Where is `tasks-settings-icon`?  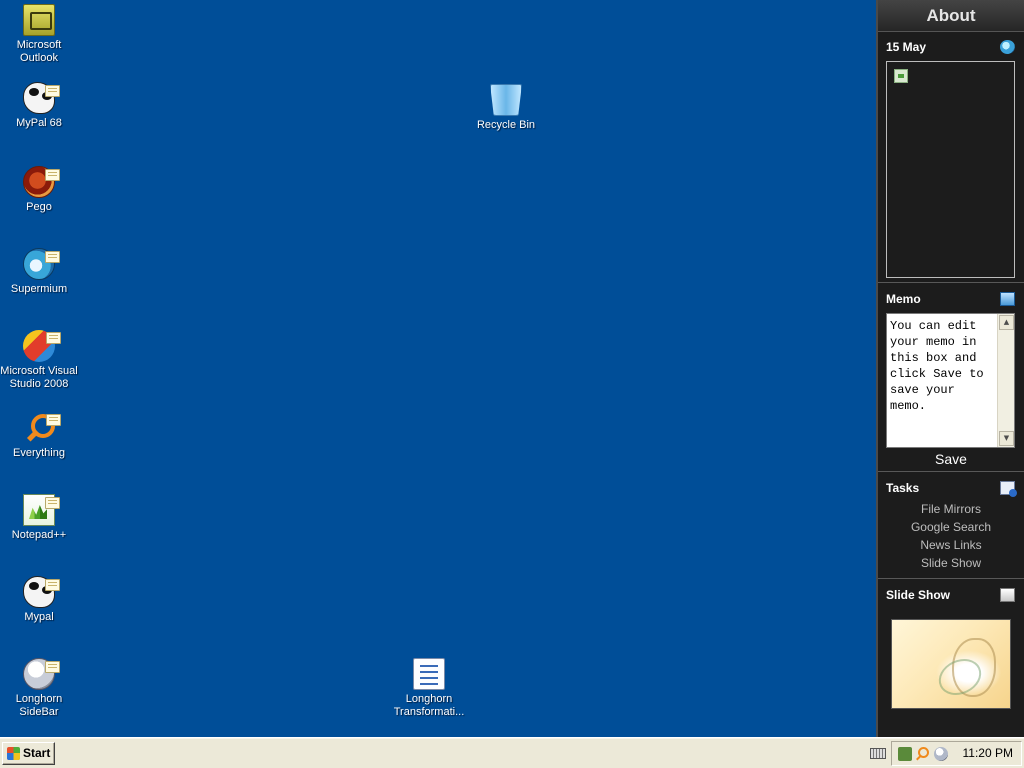 tasks-settings-icon is located at coordinates (1008, 489).